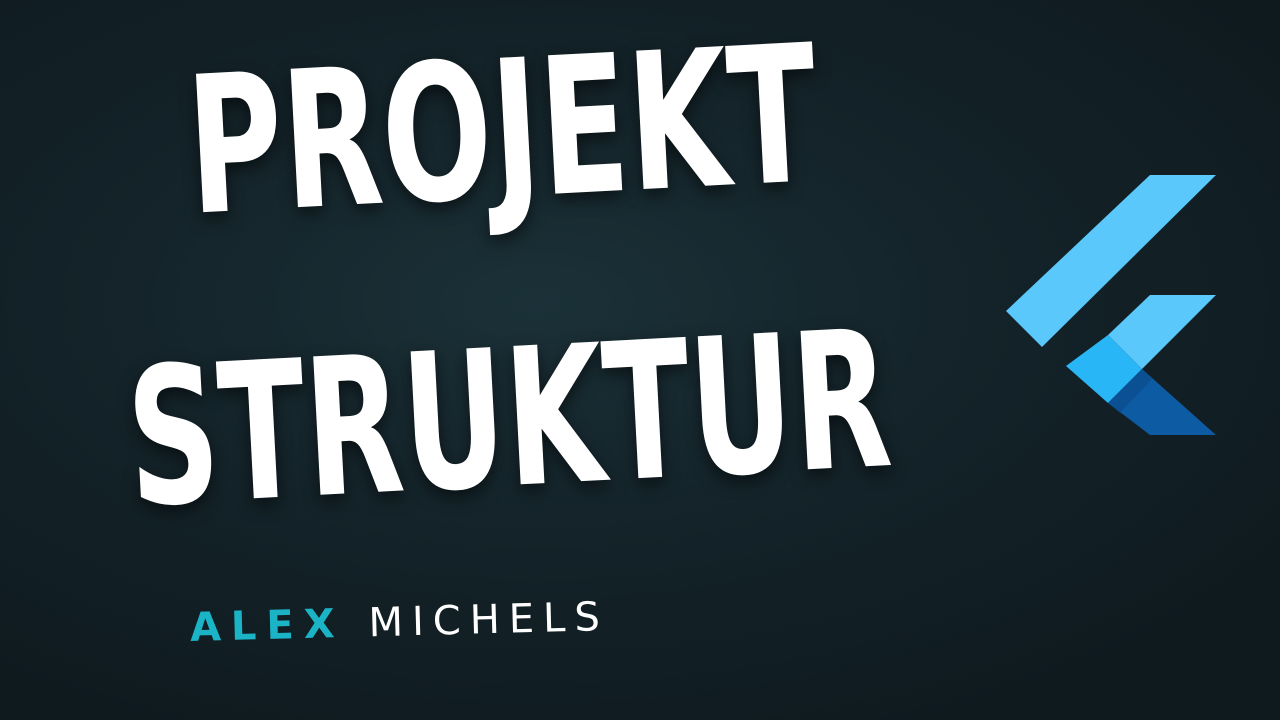  What do you see at coordinates (488, 620) in the screenshot?
I see `author-last-name: MICHELS` at bounding box center [488, 620].